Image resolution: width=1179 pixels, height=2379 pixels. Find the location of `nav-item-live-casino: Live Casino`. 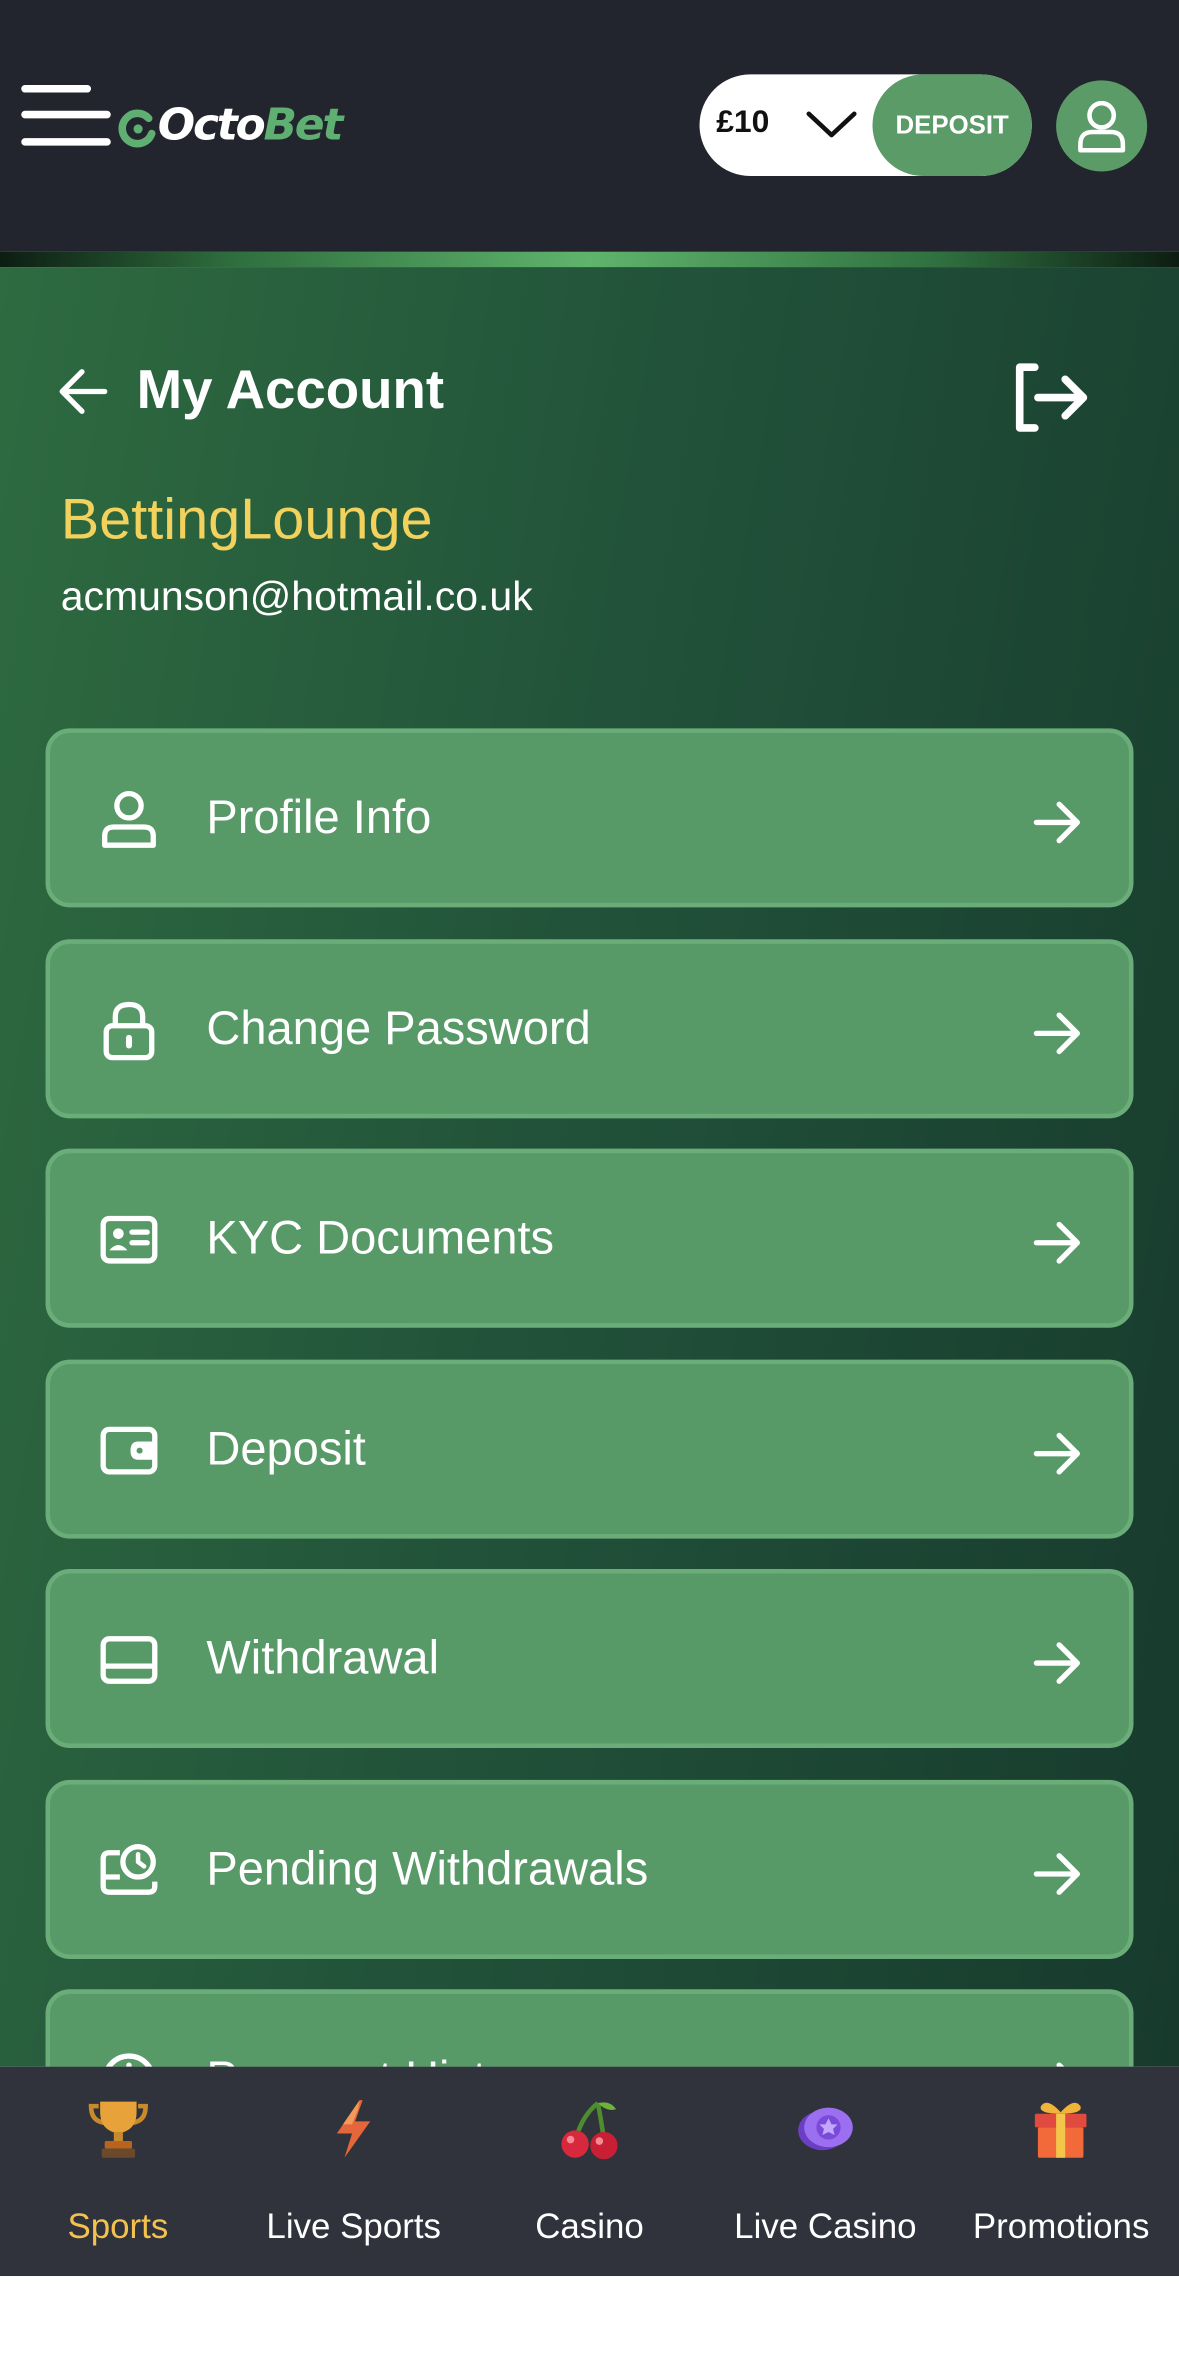

nav-item-live-casino: Live Casino is located at coordinates (825, 2171).